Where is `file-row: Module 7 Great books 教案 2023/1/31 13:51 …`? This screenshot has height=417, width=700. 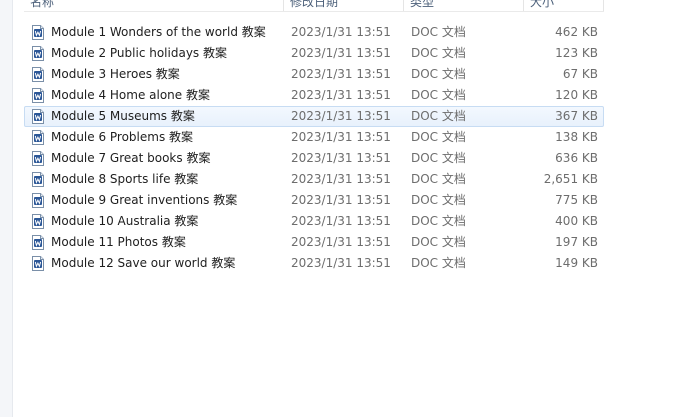
file-row: Module 7 Great books 教案 2023/1/31 13:51 … is located at coordinates (314, 158).